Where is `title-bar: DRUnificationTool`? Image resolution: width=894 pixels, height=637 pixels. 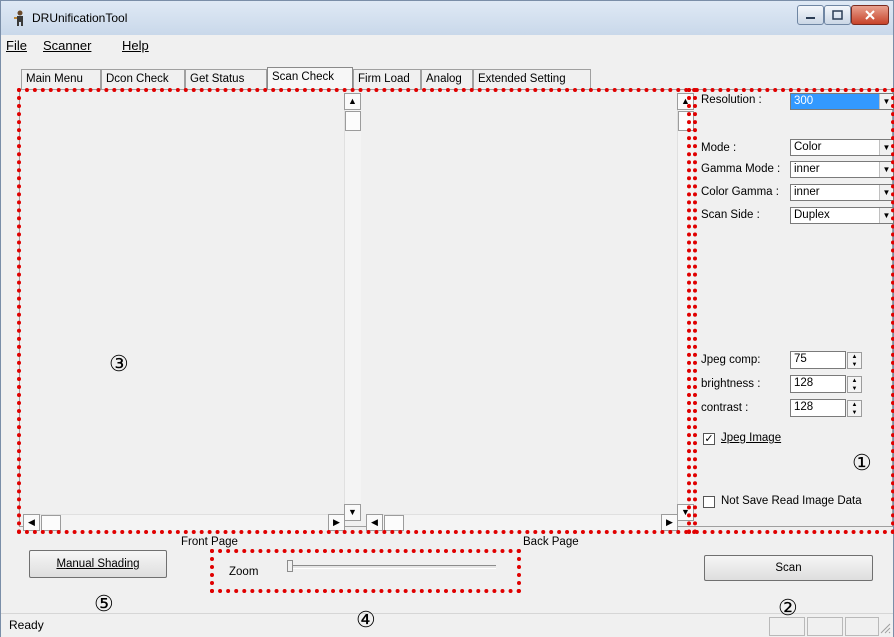 title-bar: DRUnificationTool is located at coordinates (447, 18).